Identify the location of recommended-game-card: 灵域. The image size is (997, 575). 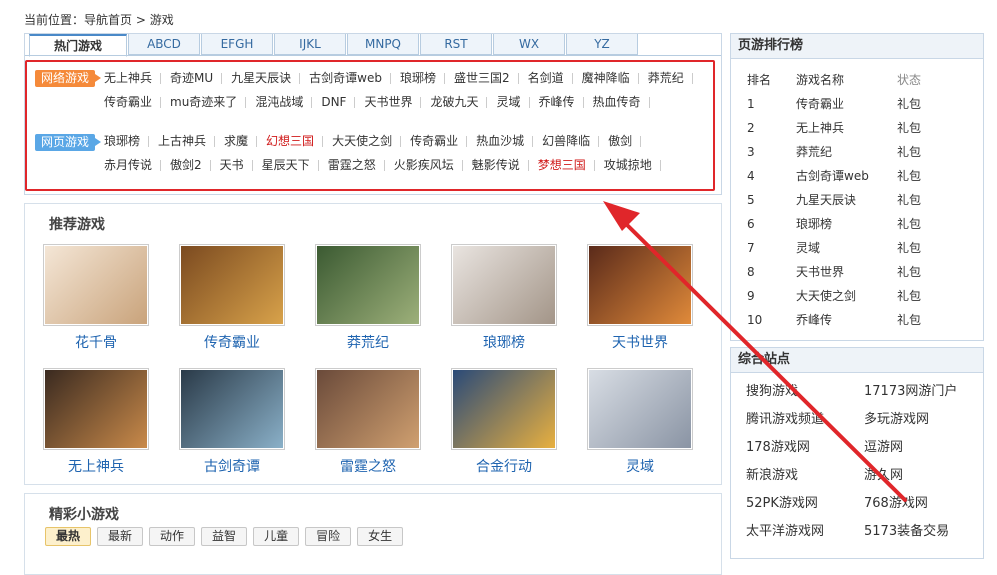
(640, 422).